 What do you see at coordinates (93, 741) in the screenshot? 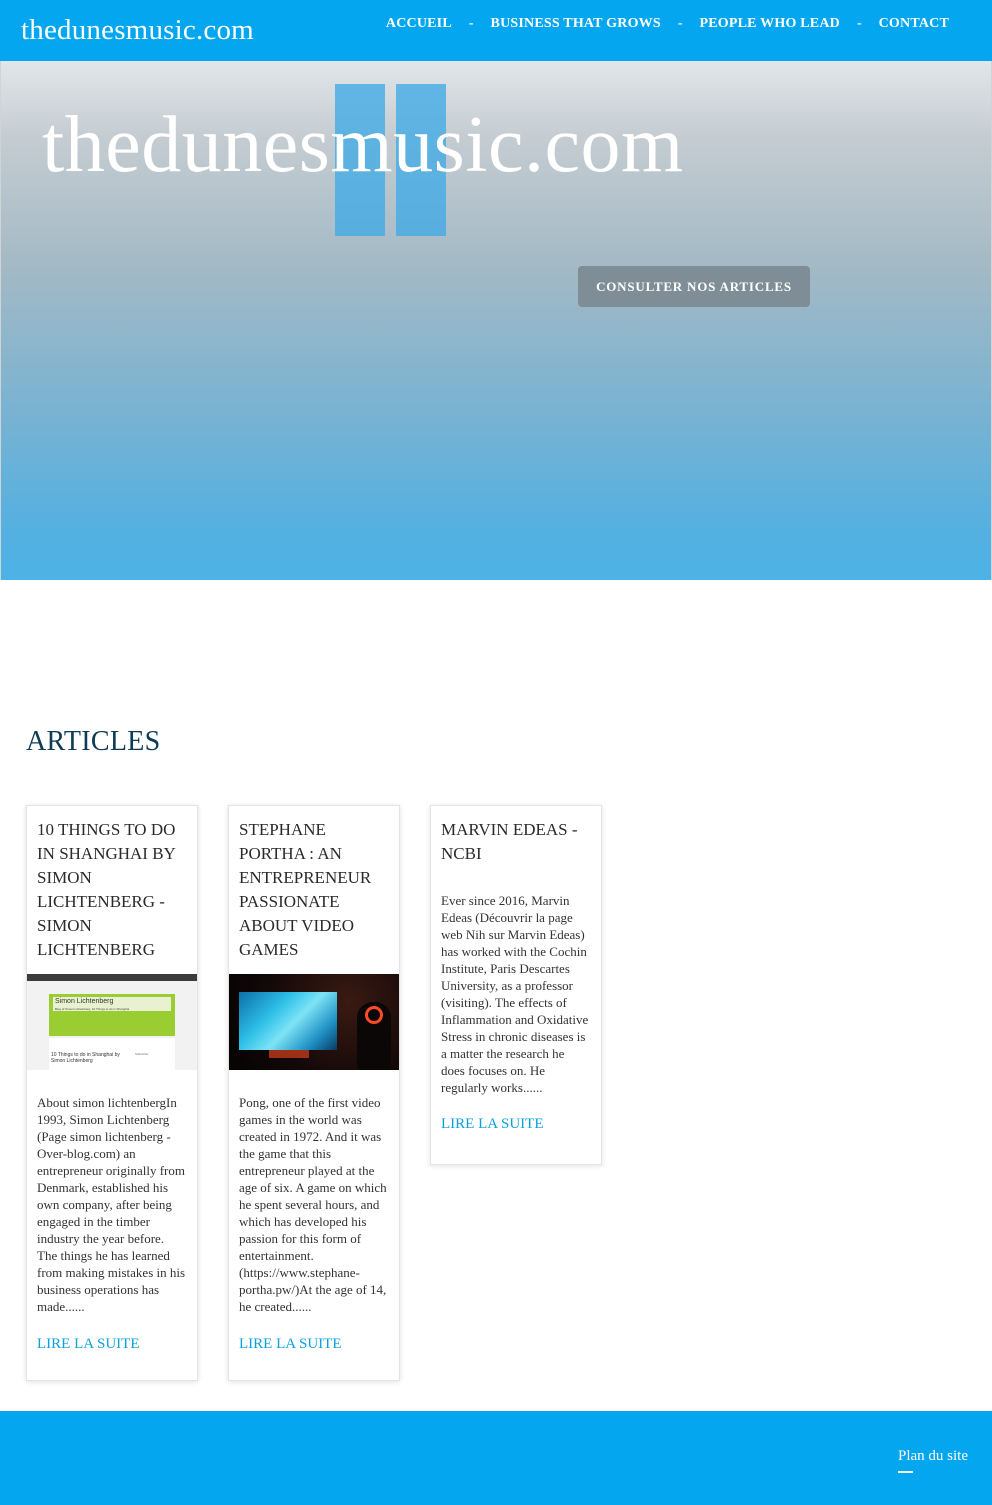
I see `articles-heading: ARTICLES` at bounding box center [93, 741].